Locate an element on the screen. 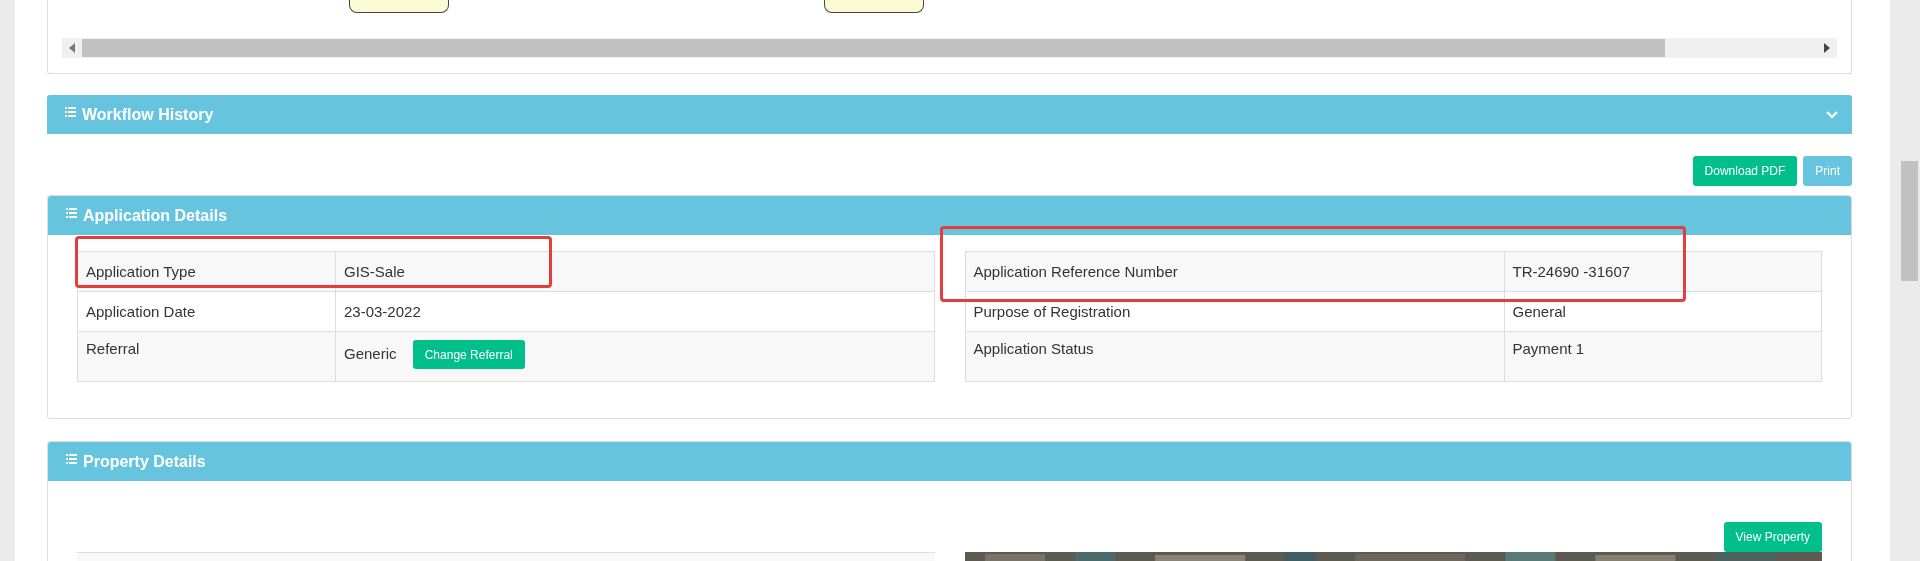 The height and width of the screenshot is (561, 1920). panel-title: Application Details is located at coordinates (155, 215).